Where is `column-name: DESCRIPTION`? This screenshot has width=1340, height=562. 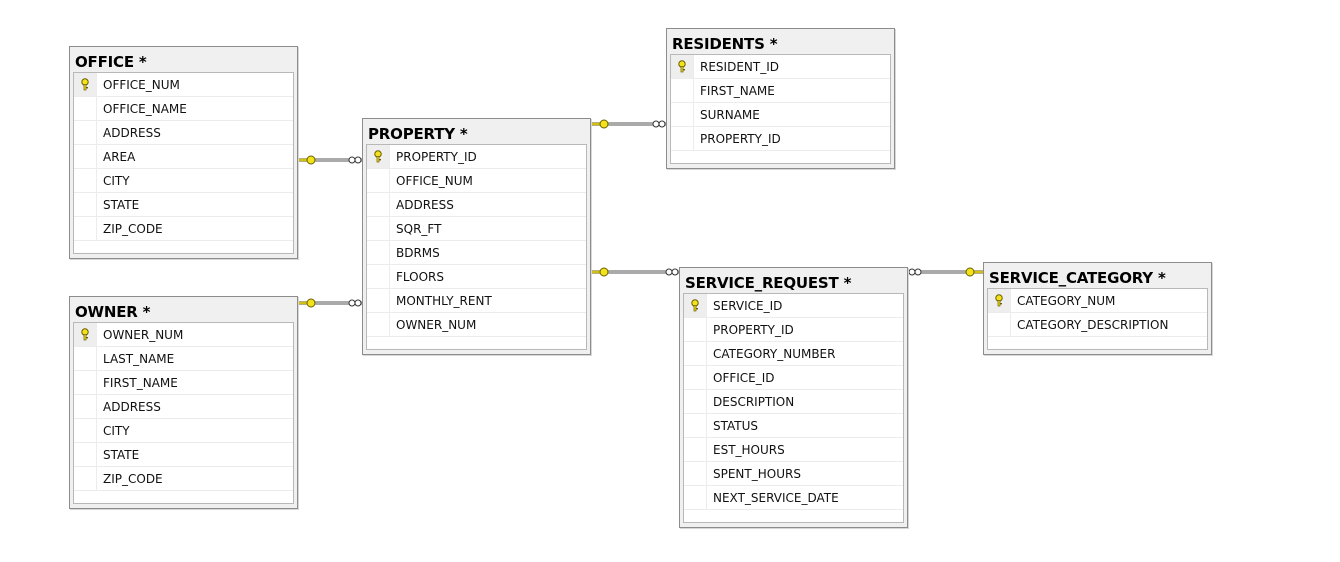
column-name: DESCRIPTION is located at coordinates (754, 401).